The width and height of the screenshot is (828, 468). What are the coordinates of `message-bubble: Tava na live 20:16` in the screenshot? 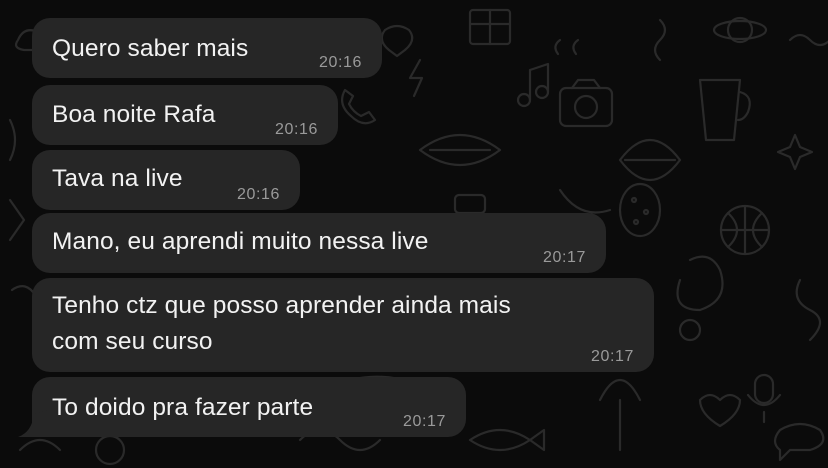 It's located at (166, 180).